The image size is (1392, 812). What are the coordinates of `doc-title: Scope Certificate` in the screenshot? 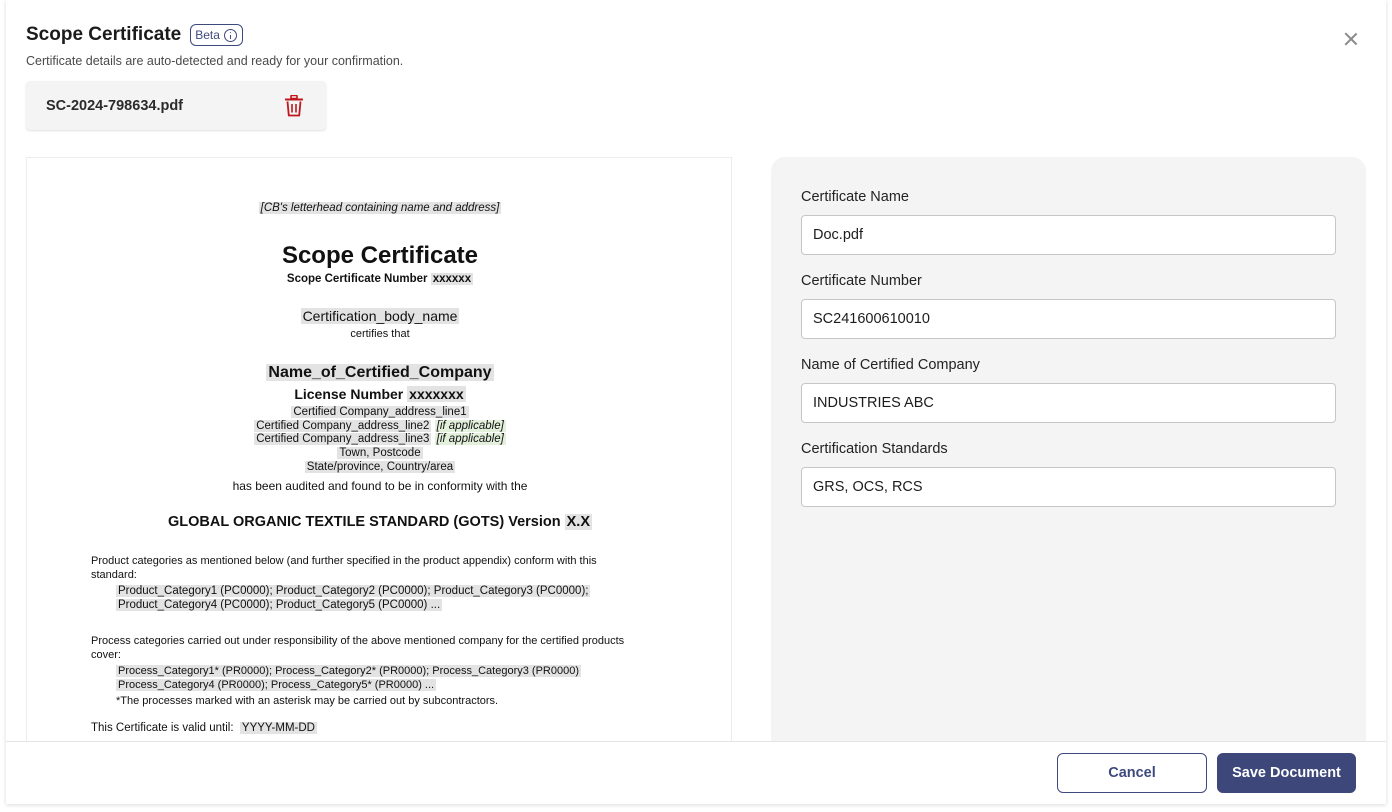 It's located at (380, 255).